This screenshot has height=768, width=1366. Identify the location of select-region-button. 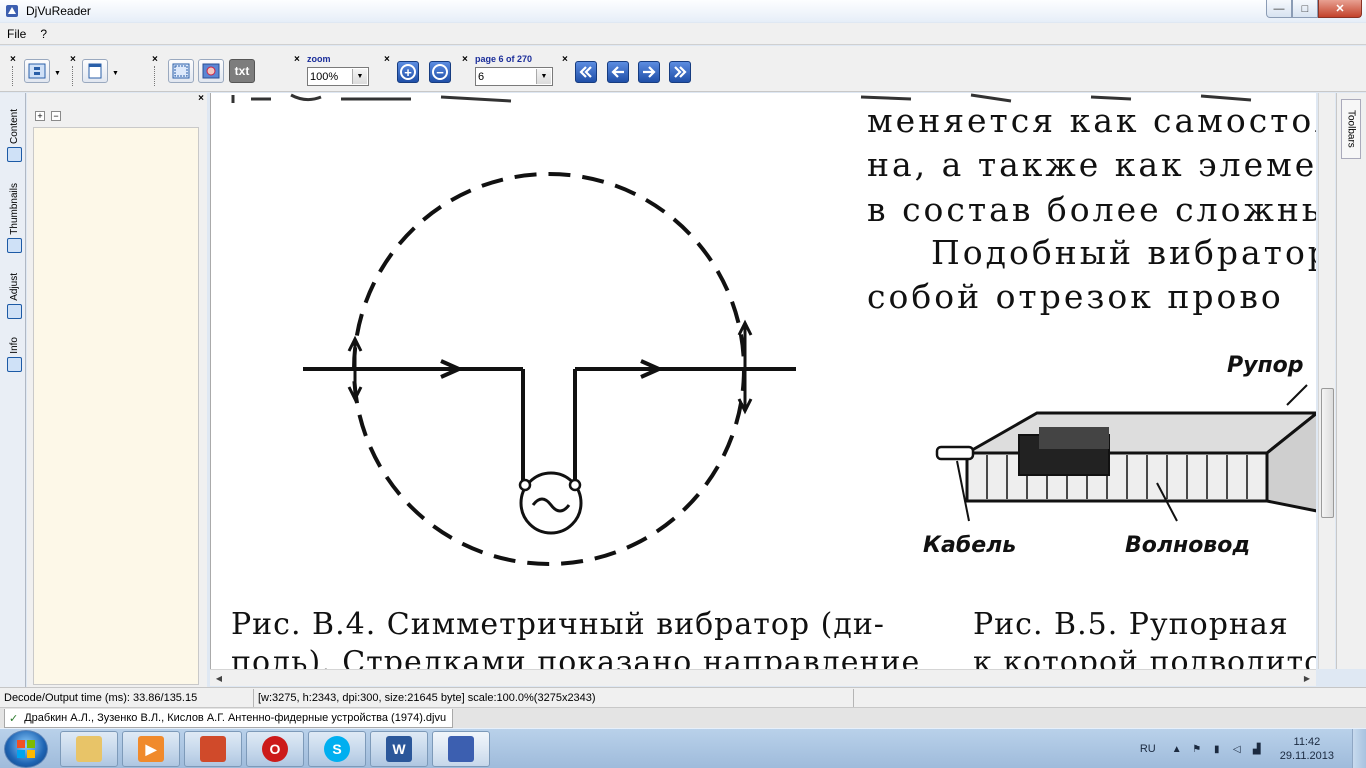
(181, 71).